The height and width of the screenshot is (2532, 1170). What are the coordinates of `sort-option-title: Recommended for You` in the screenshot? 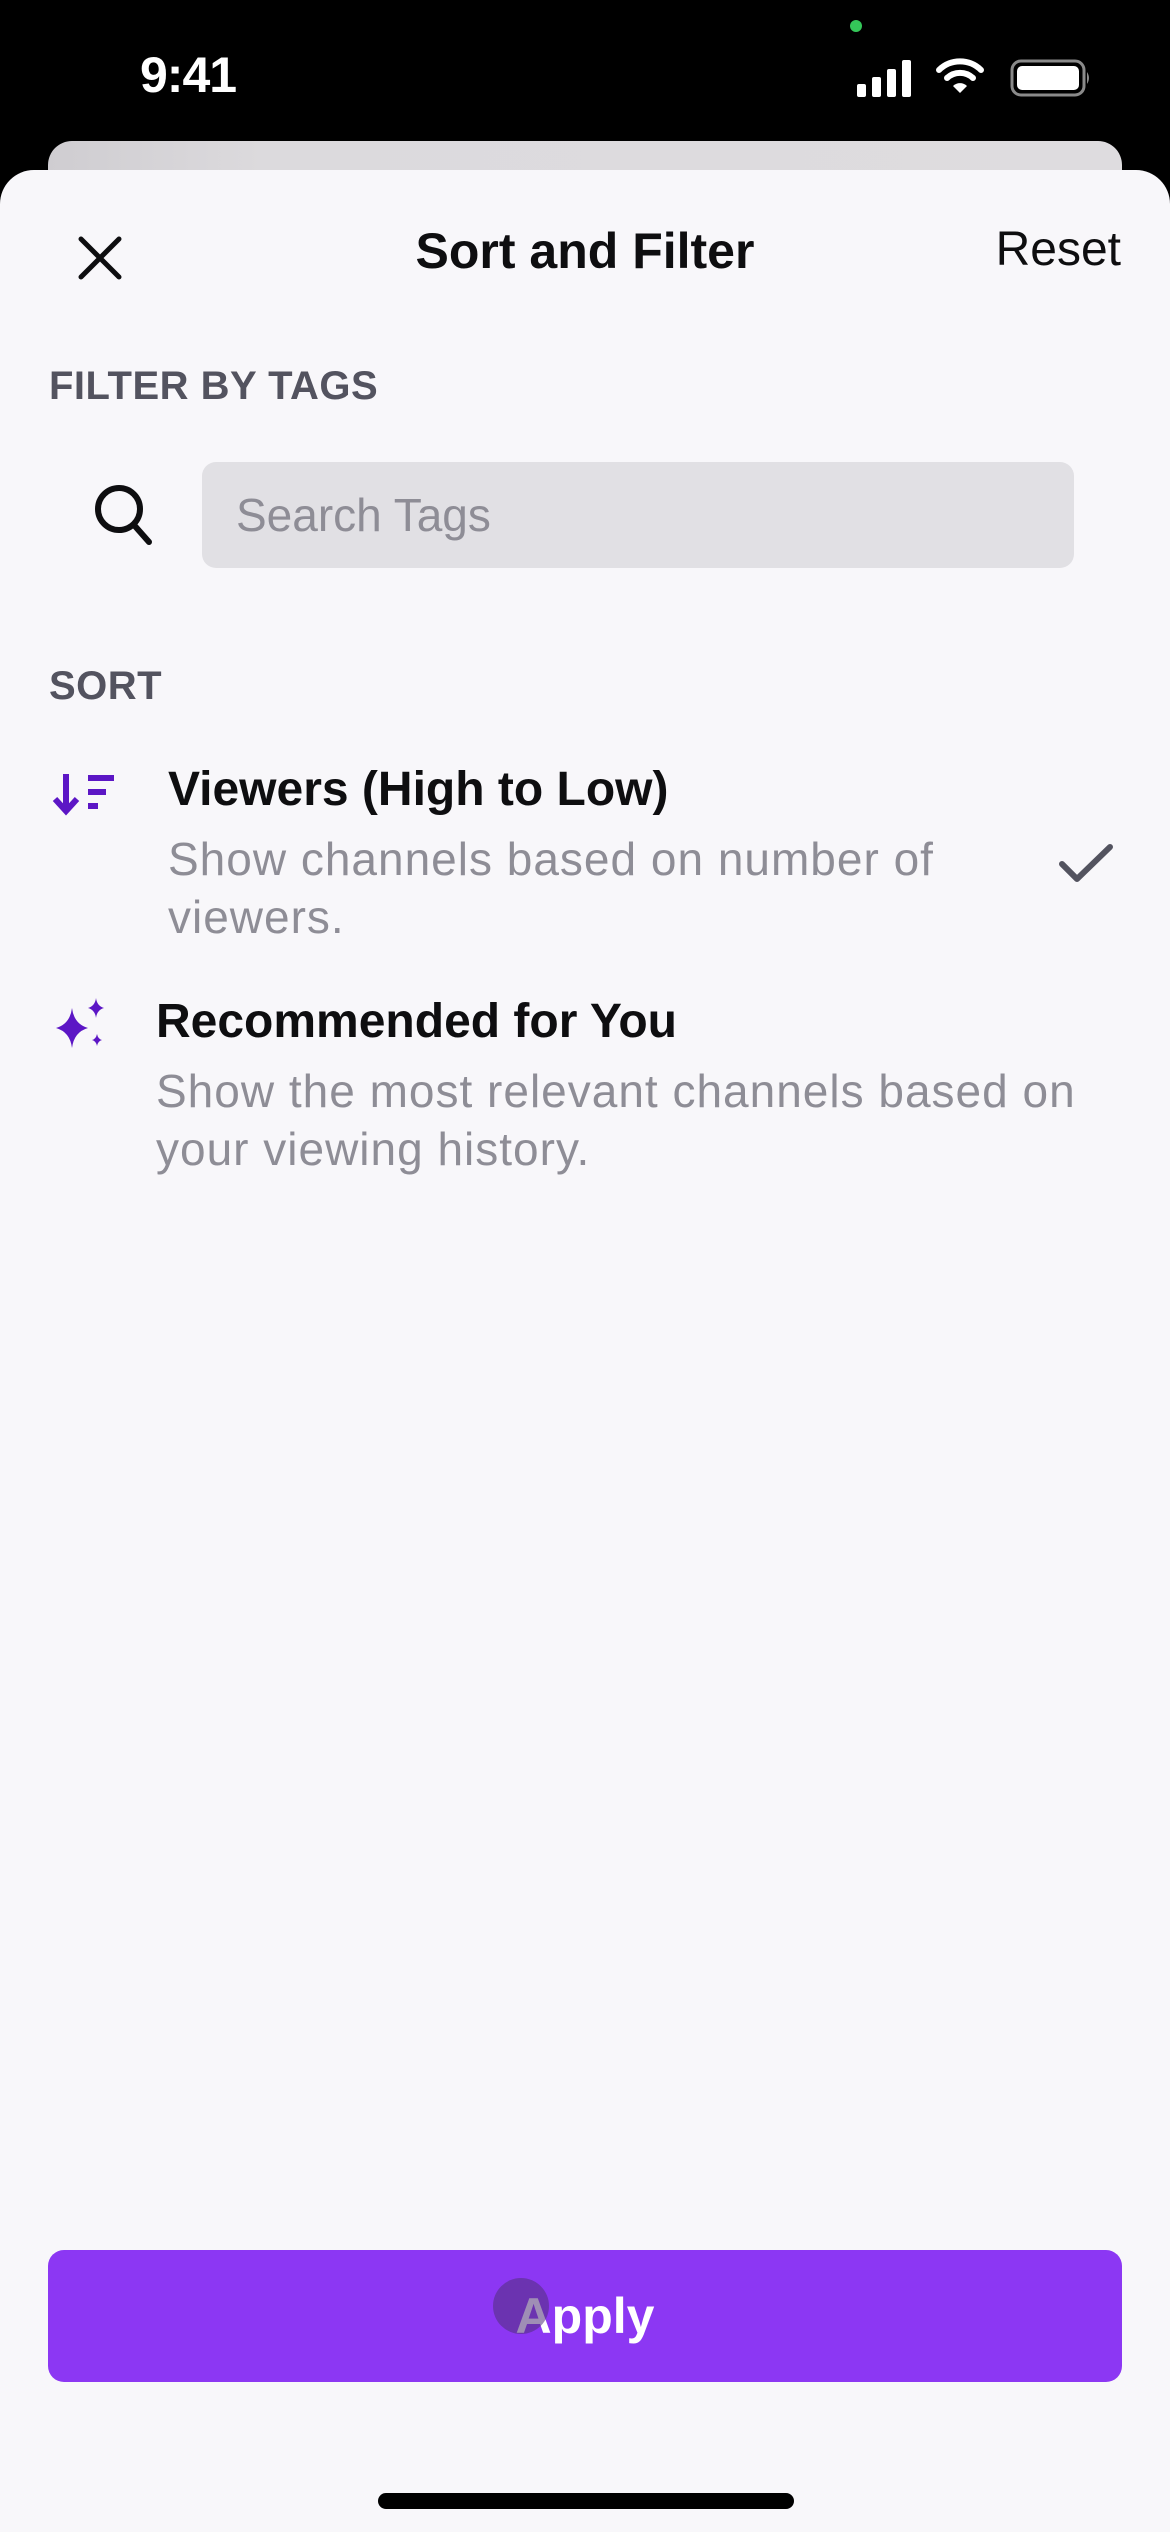 It's located at (416, 1021).